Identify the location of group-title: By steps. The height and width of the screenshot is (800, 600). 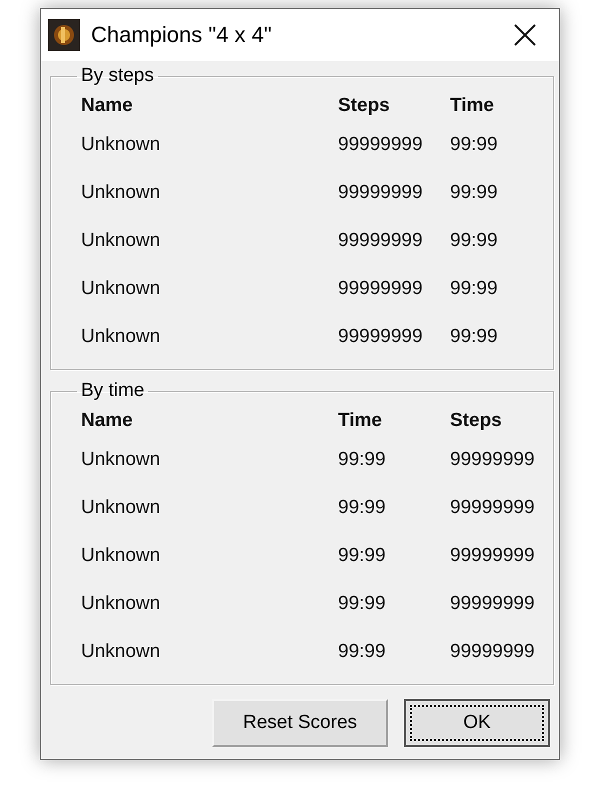
(117, 76).